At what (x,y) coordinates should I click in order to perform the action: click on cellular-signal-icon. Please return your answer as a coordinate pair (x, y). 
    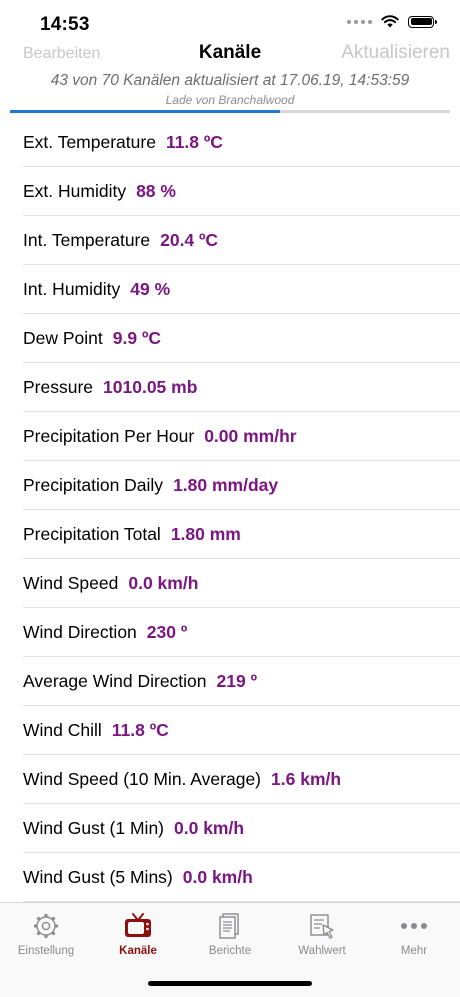
    Looking at the image, I should click on (359, 21).